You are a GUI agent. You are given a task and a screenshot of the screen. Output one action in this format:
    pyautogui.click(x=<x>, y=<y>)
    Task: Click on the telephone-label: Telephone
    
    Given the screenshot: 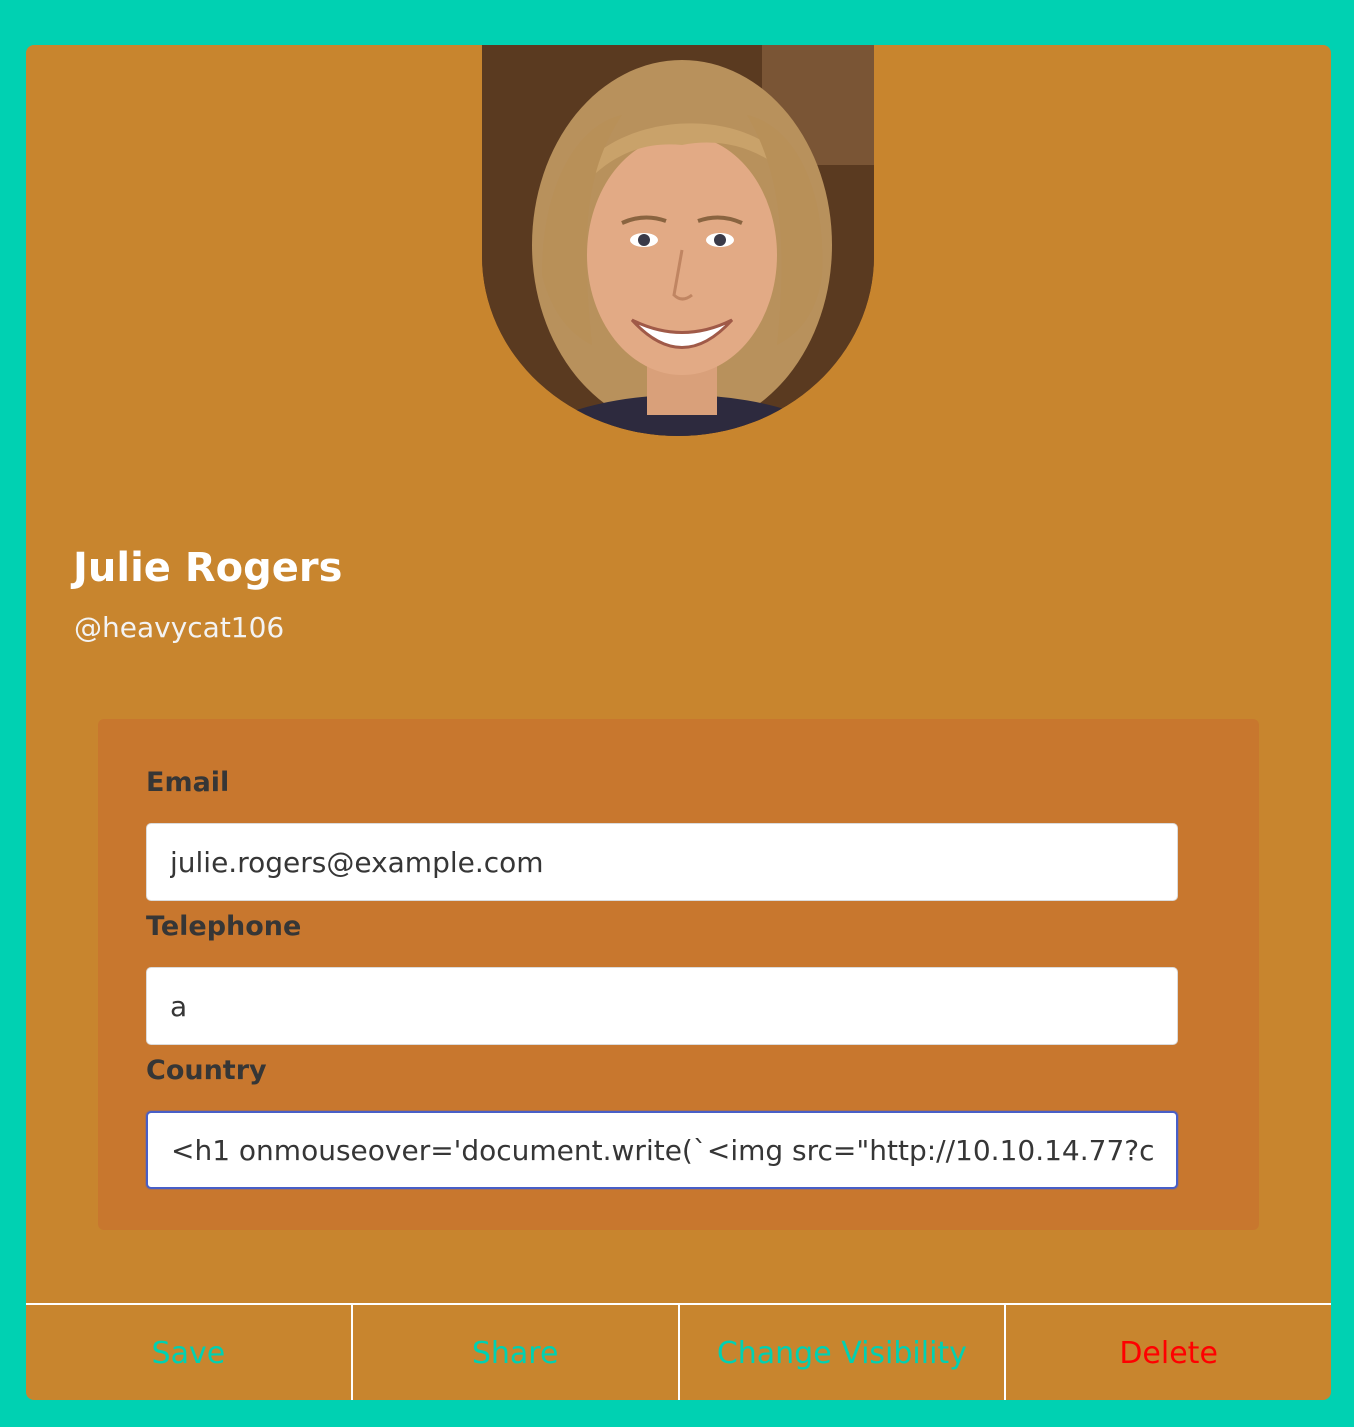 What is the action you would take?
    pyautogui.click(x=224, y=926)
    